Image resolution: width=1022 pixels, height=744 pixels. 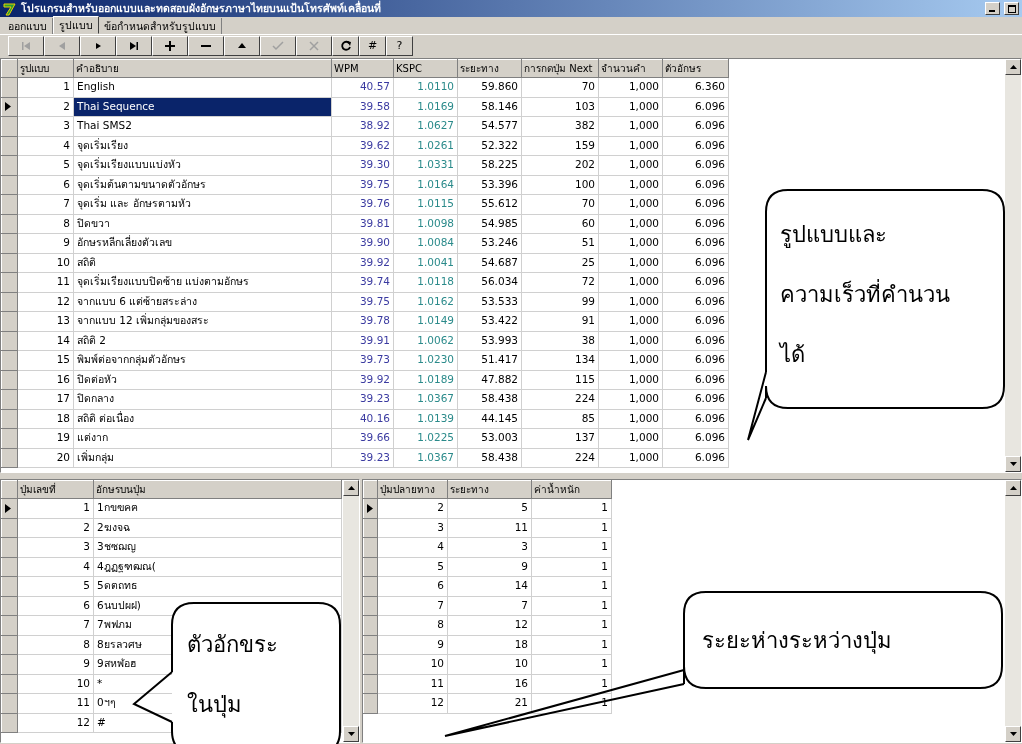 I want to click on maximize-button, so click(x=1011, y=8).